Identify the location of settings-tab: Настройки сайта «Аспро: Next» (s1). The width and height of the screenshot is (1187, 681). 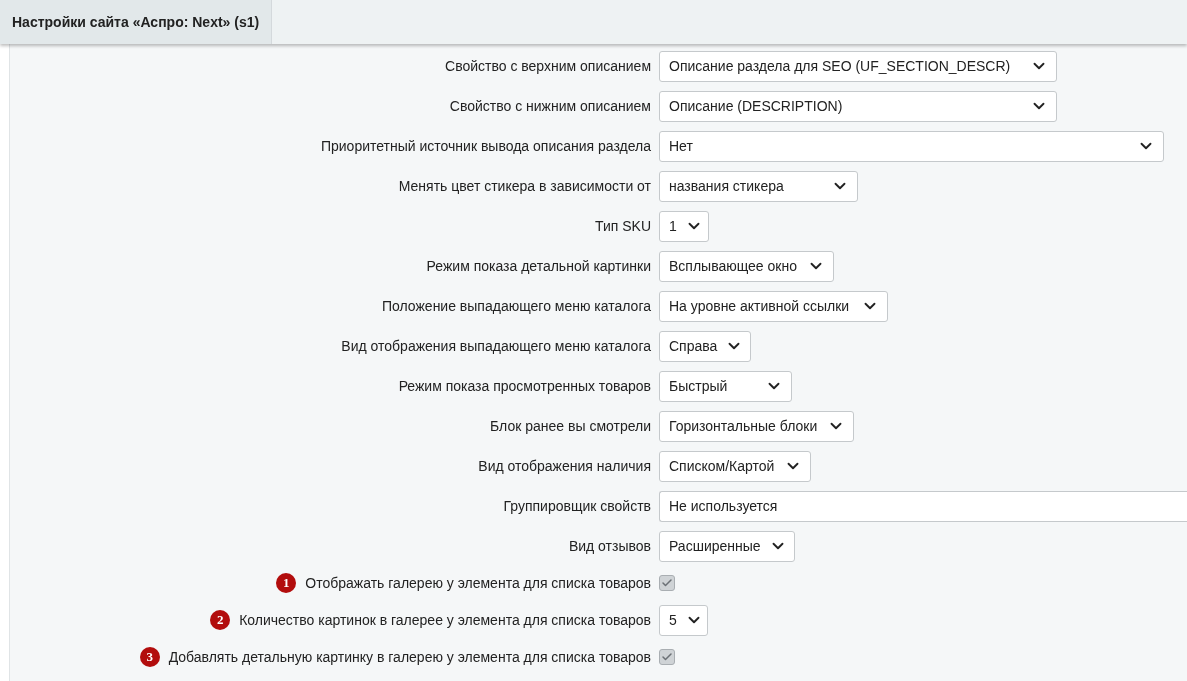
(136, 22).